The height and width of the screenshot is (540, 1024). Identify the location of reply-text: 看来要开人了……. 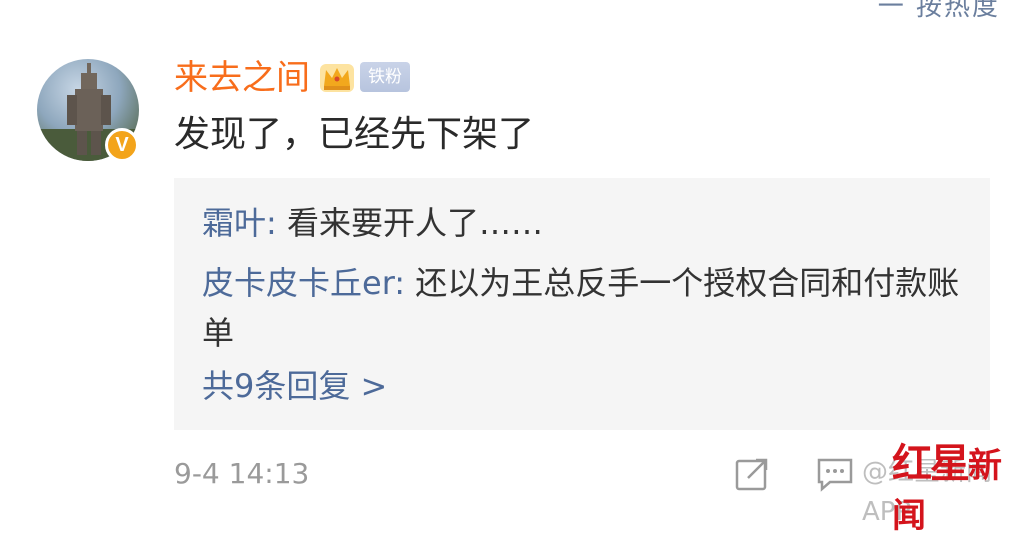
(414, 223).